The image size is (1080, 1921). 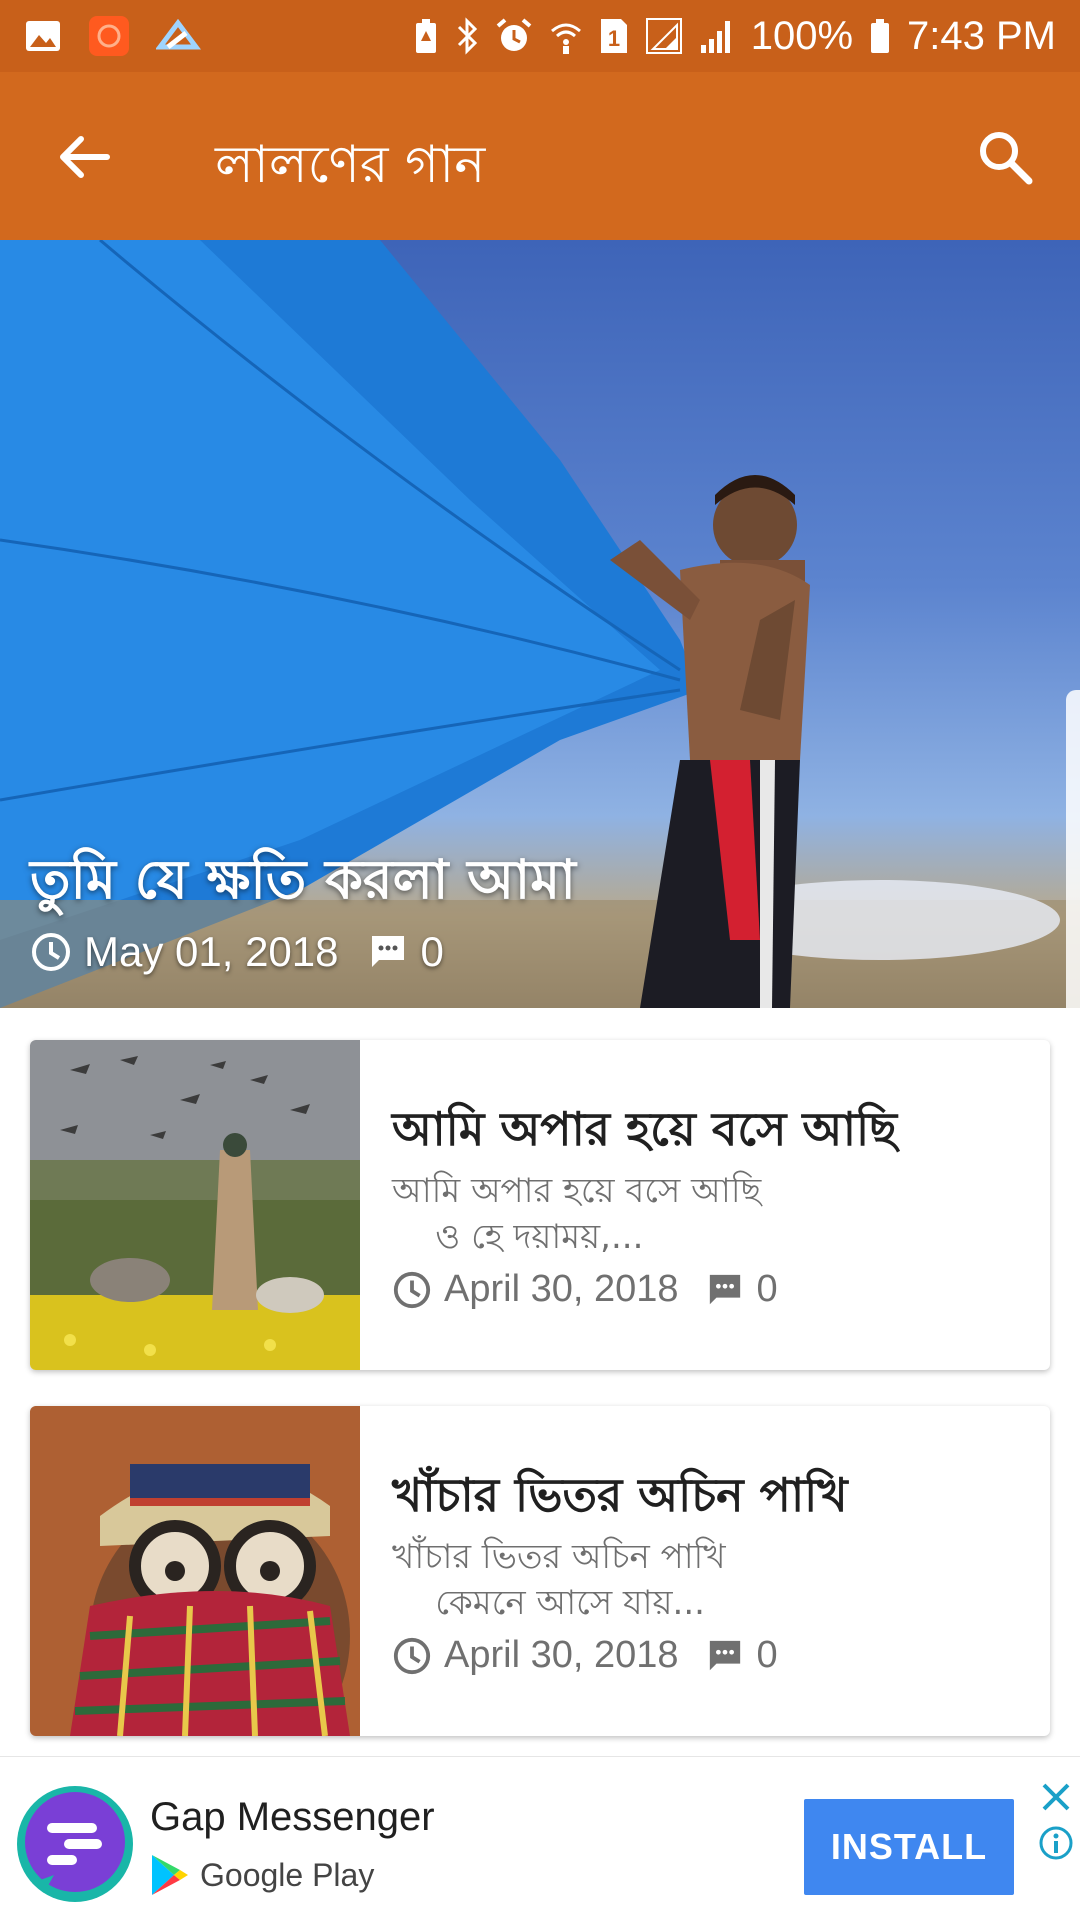 I want to click on app-notification-icon, so click(x=109, y=36).